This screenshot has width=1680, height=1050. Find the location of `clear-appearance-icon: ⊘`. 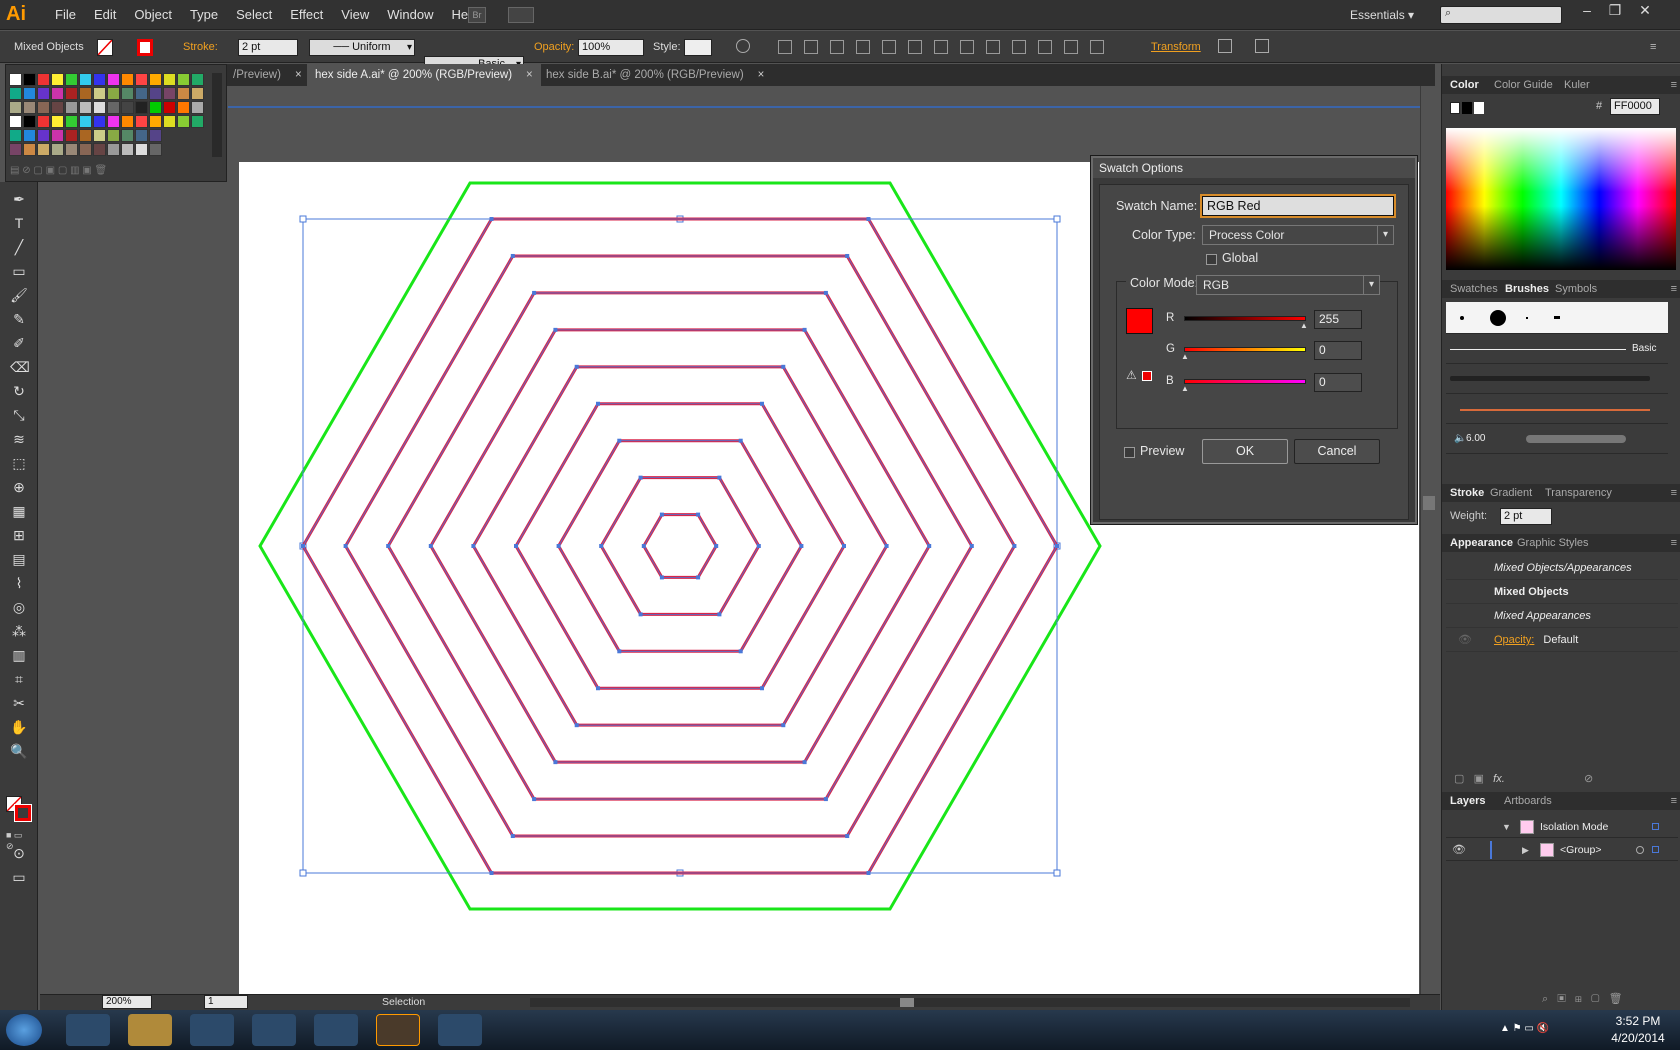

clear-appearance-icon: ⊘ is located at coordinates (1588, 778).